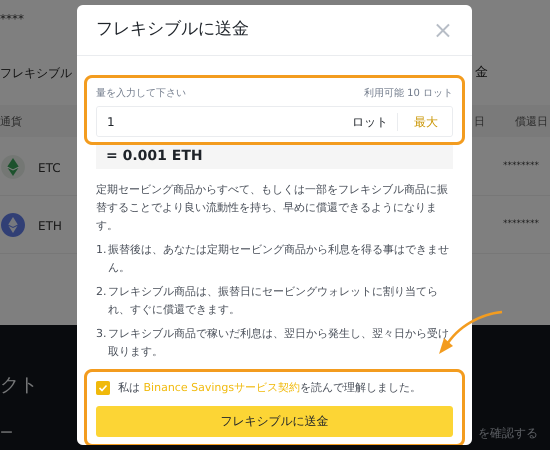  Describe the element at coordinates (36, 73) in the screenshot. I see `tab-label: フレキシブル` at that location.